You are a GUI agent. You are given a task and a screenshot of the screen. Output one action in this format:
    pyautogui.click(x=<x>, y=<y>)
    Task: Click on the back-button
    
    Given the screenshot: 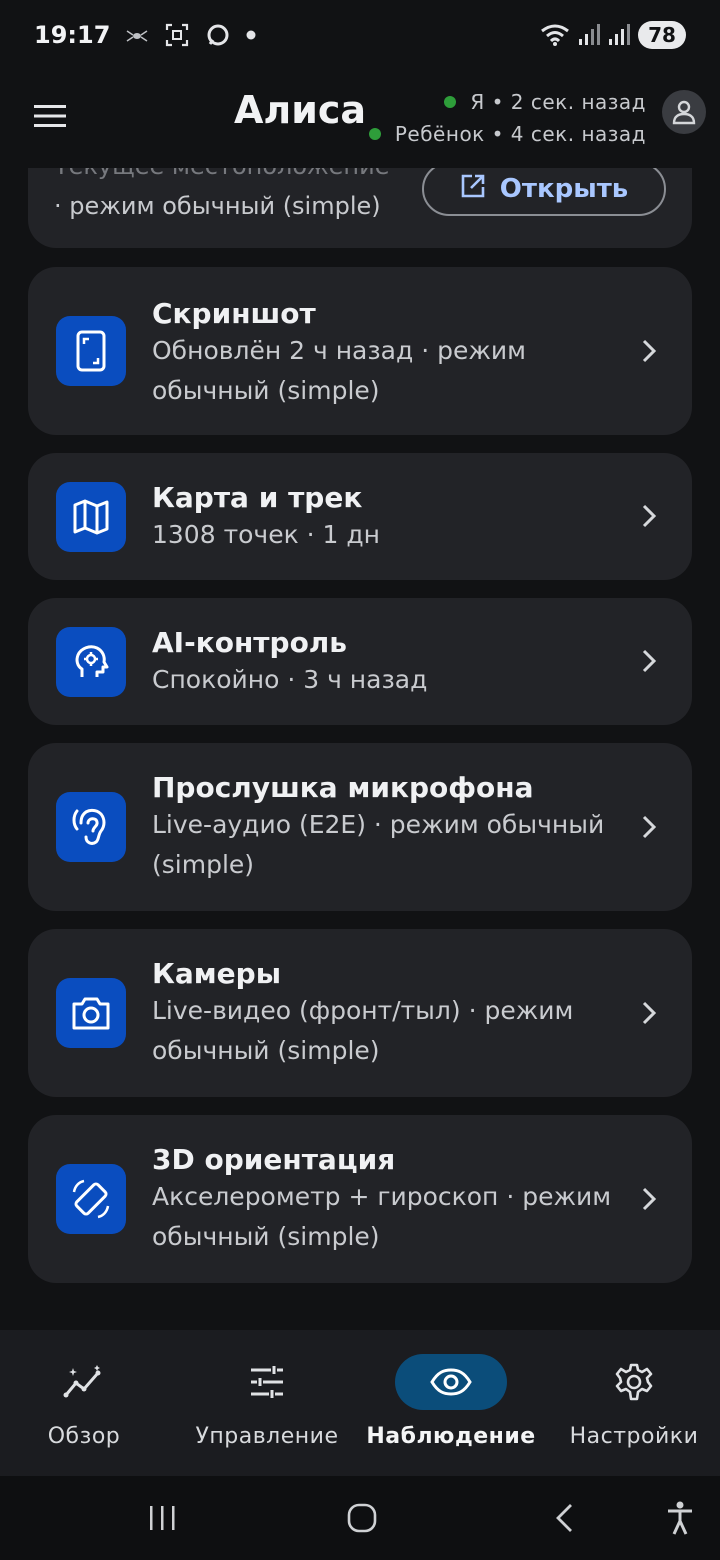 What is the action you would take?
    pyautogui.click(x=564, y=1518)
    